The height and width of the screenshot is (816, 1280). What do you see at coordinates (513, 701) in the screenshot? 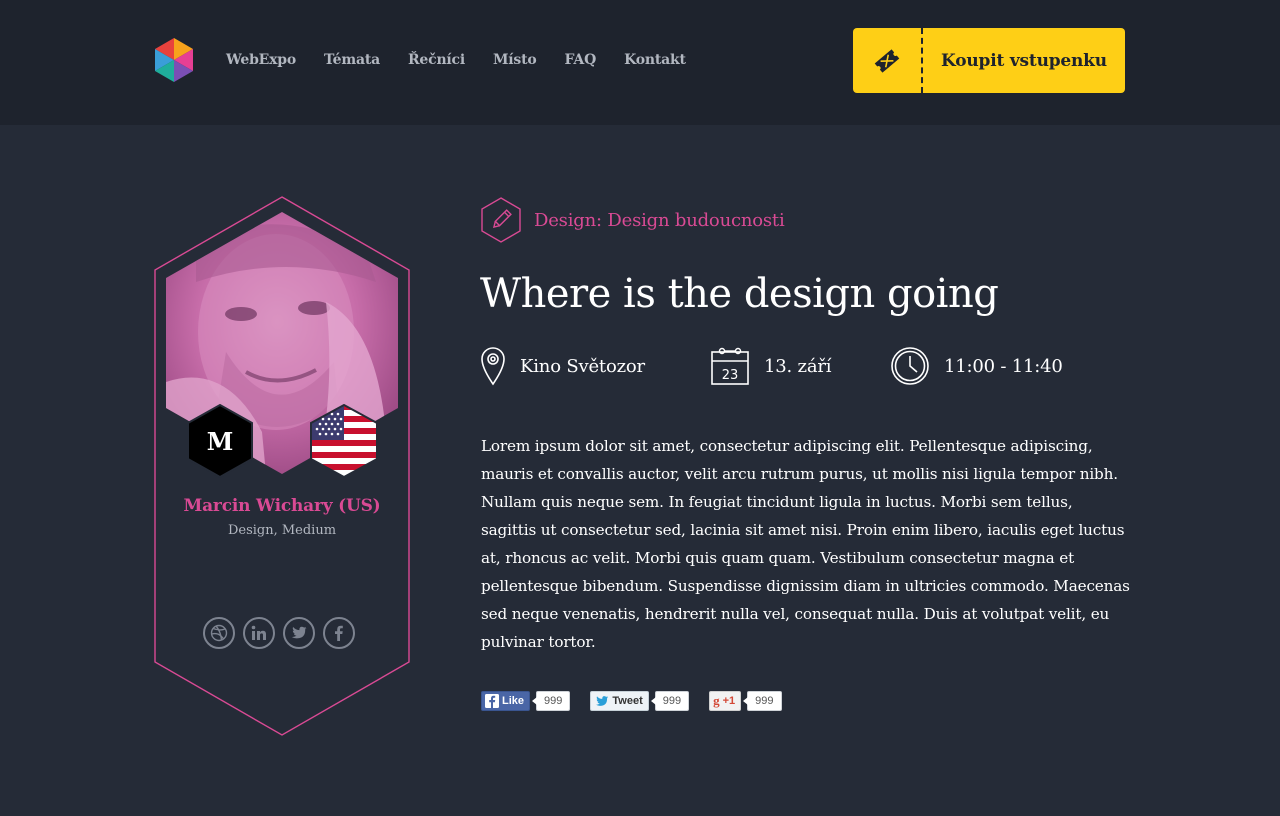
I see `facebook-like-label: Like` at bounding box center [513, 701].